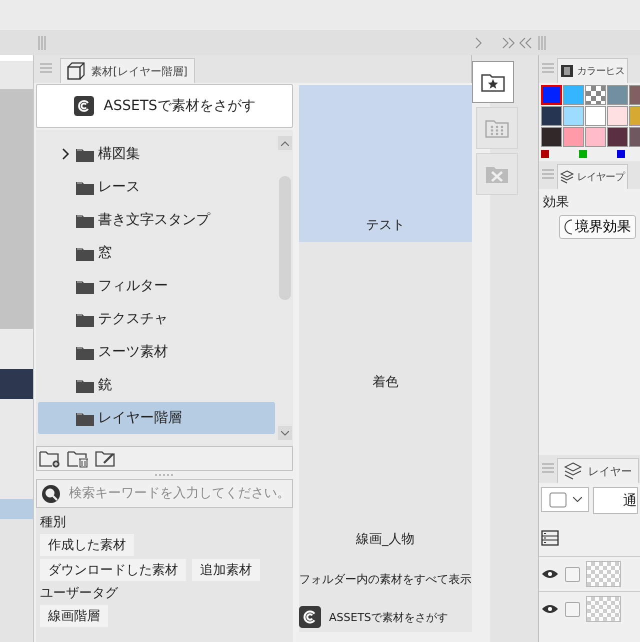 The width and height of the screenshot is (640, 642). I want to click on group-title: 効果, so click(556, 202).